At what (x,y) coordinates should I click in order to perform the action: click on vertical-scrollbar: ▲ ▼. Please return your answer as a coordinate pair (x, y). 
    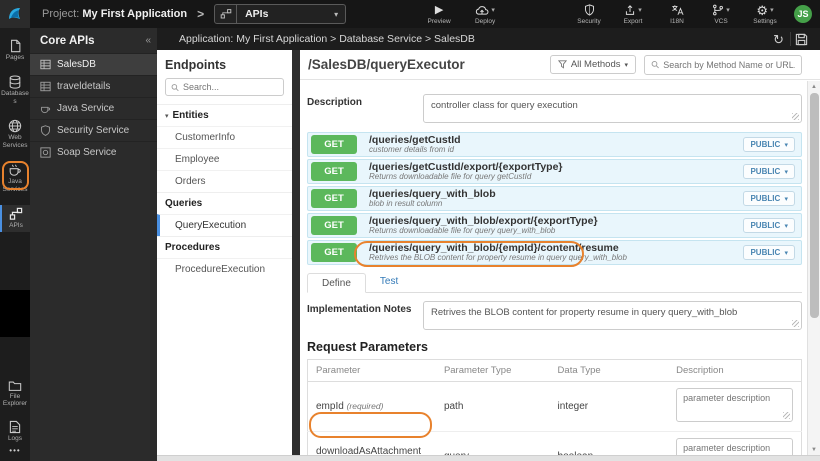
    Looking at the image, I should click on (813, 268).